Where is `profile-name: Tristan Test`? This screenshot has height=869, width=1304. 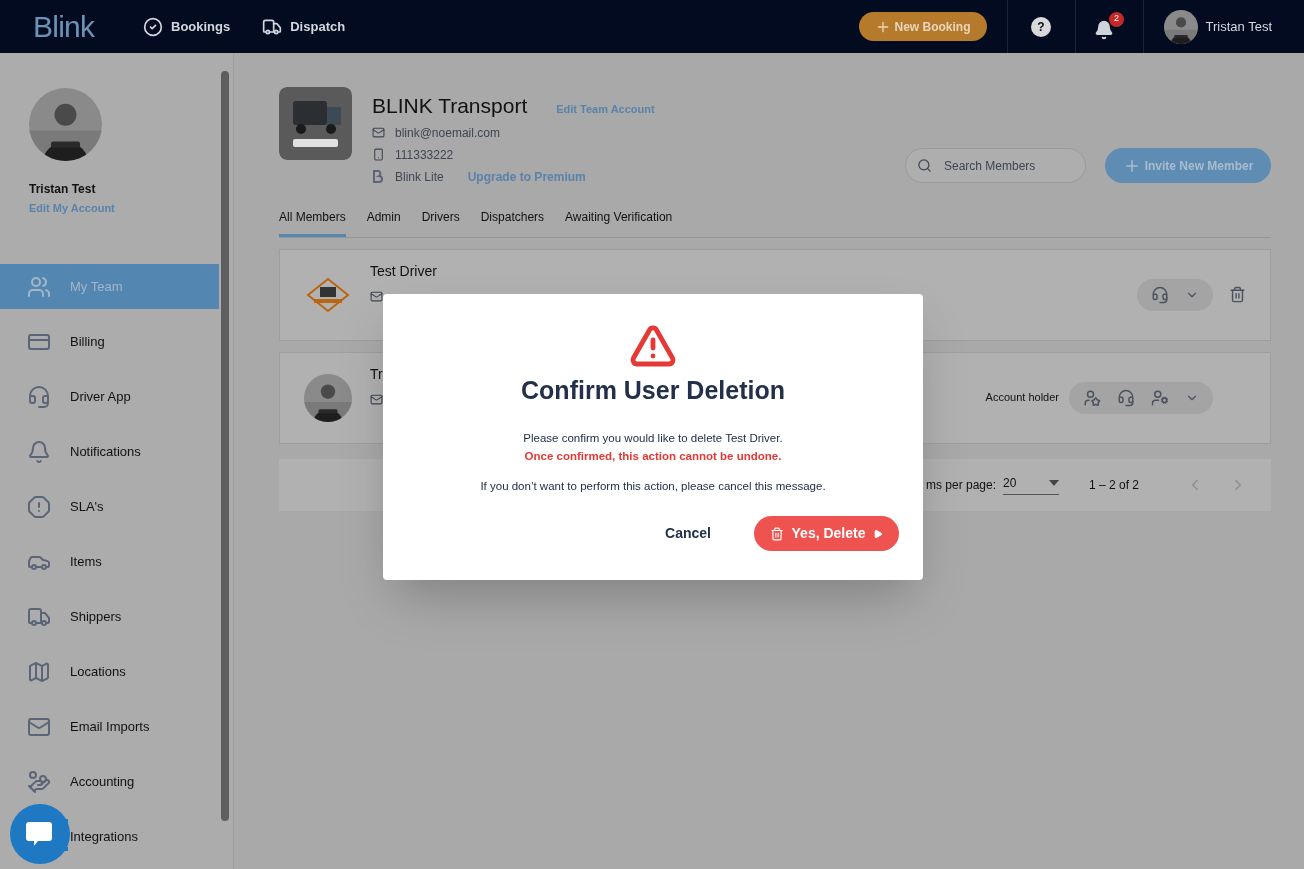
profile-name: Tristan Test is located at coordinates (63, 189).